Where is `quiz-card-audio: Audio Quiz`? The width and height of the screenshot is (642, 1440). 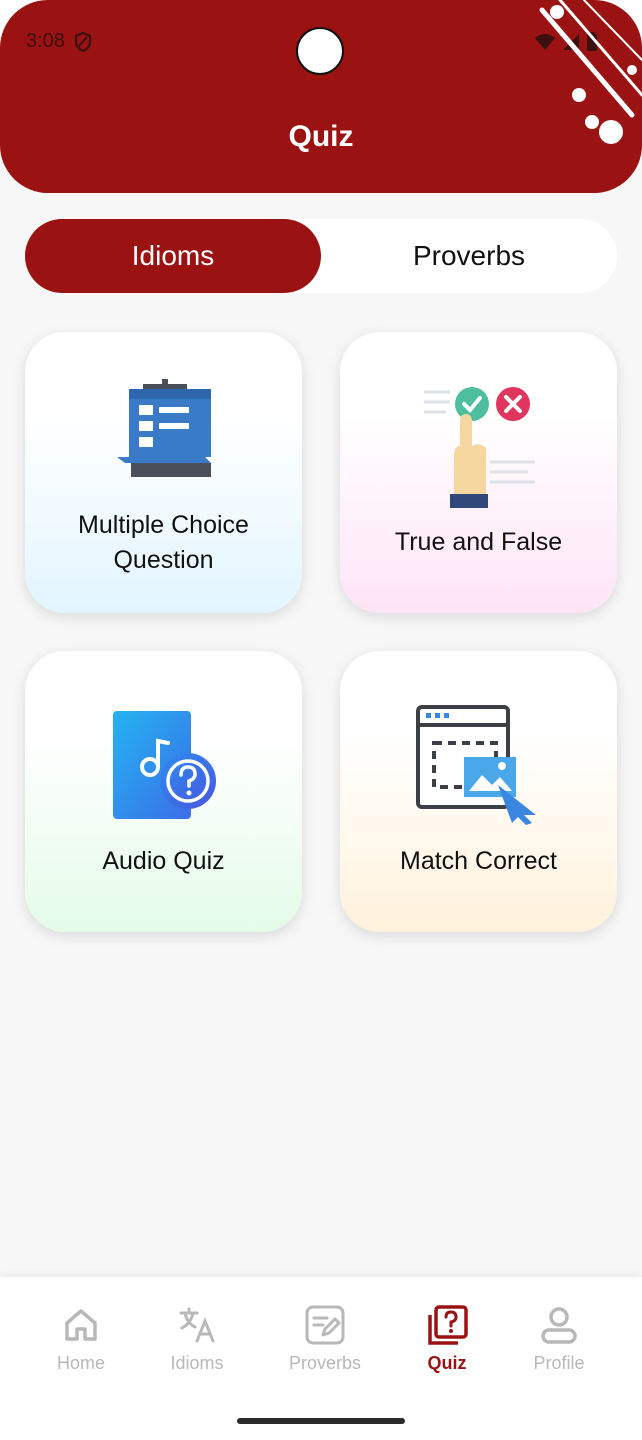 quiz-card-audio: Audio Quiz is located at coordinates (163, 791).